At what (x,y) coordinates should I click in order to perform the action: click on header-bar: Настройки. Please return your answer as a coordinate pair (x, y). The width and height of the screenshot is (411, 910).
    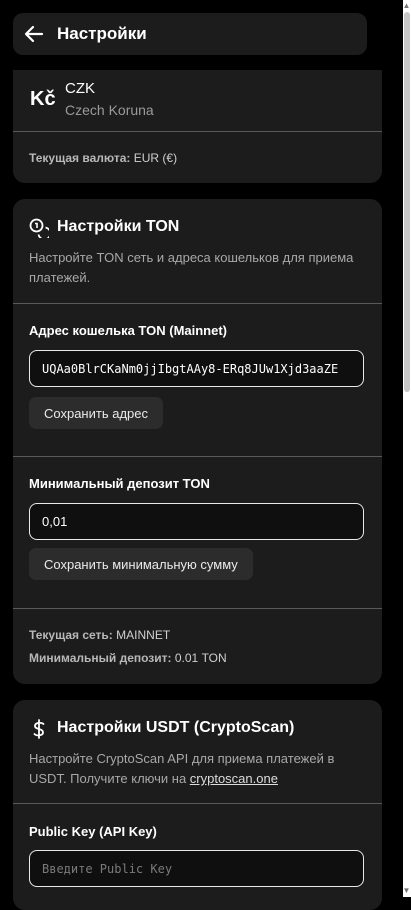
    Looking at the image, I should click on (190, 34).